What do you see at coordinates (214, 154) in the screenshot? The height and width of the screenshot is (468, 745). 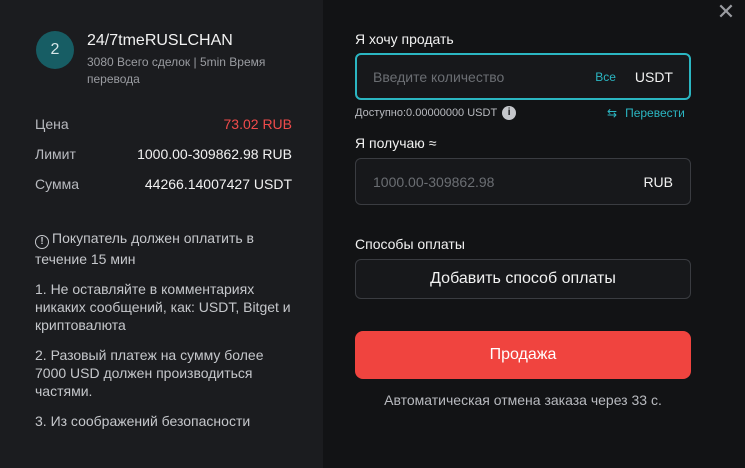 I see `limit-value: 1000.00-309862.98 RUB` at bounding box center [214, 154].